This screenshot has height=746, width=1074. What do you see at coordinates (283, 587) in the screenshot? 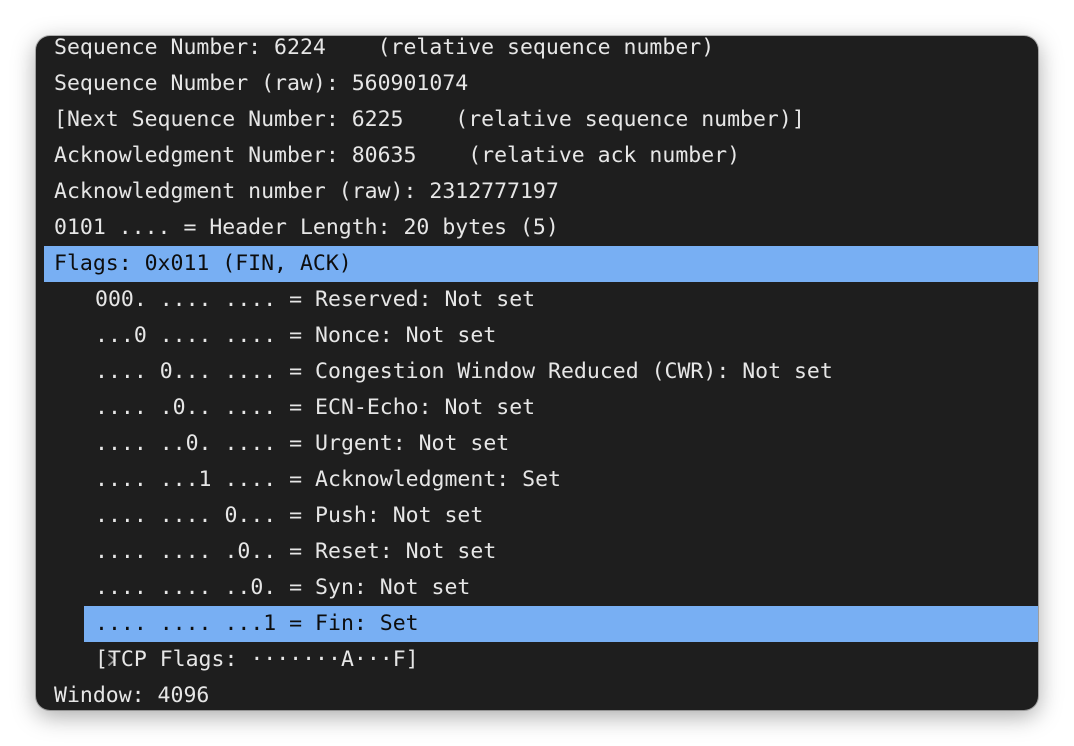
I see `tree-row-label: .... .... ..0. = Syn: Not set` at bounding box center [283, 587].